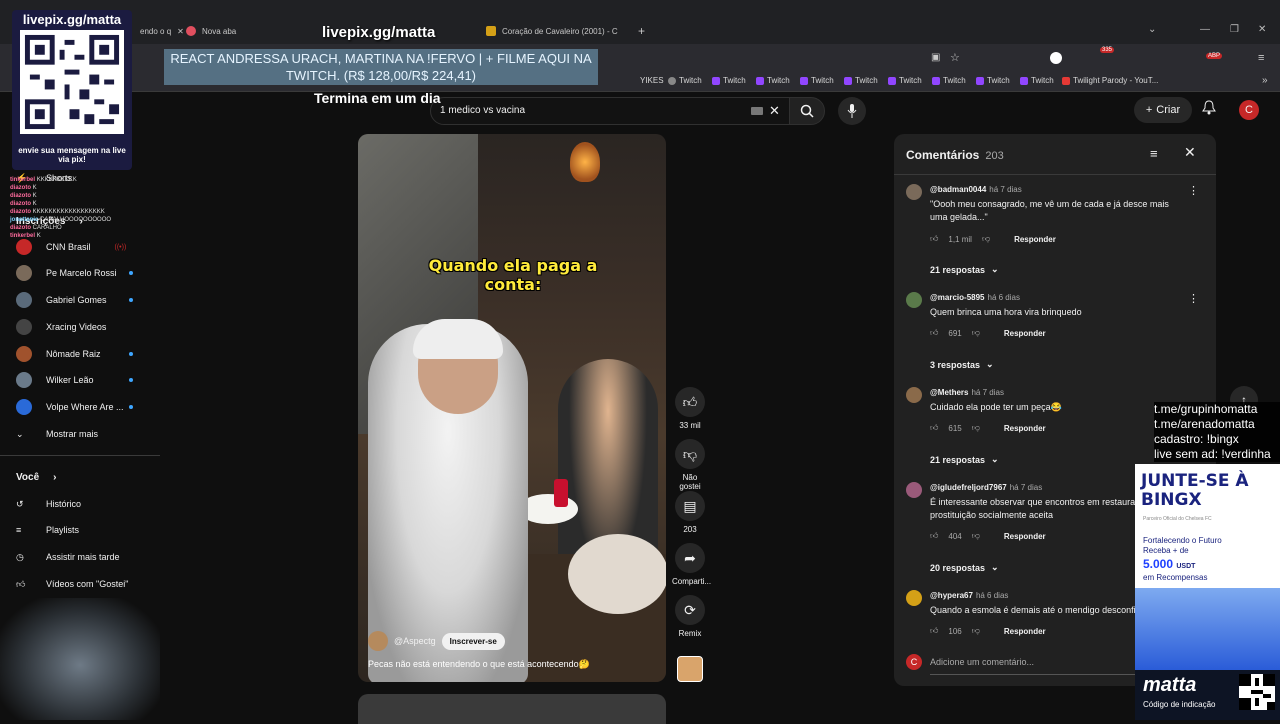 The image size is (1280, 724). I want to click on firefox-icon, so click(191, 31).